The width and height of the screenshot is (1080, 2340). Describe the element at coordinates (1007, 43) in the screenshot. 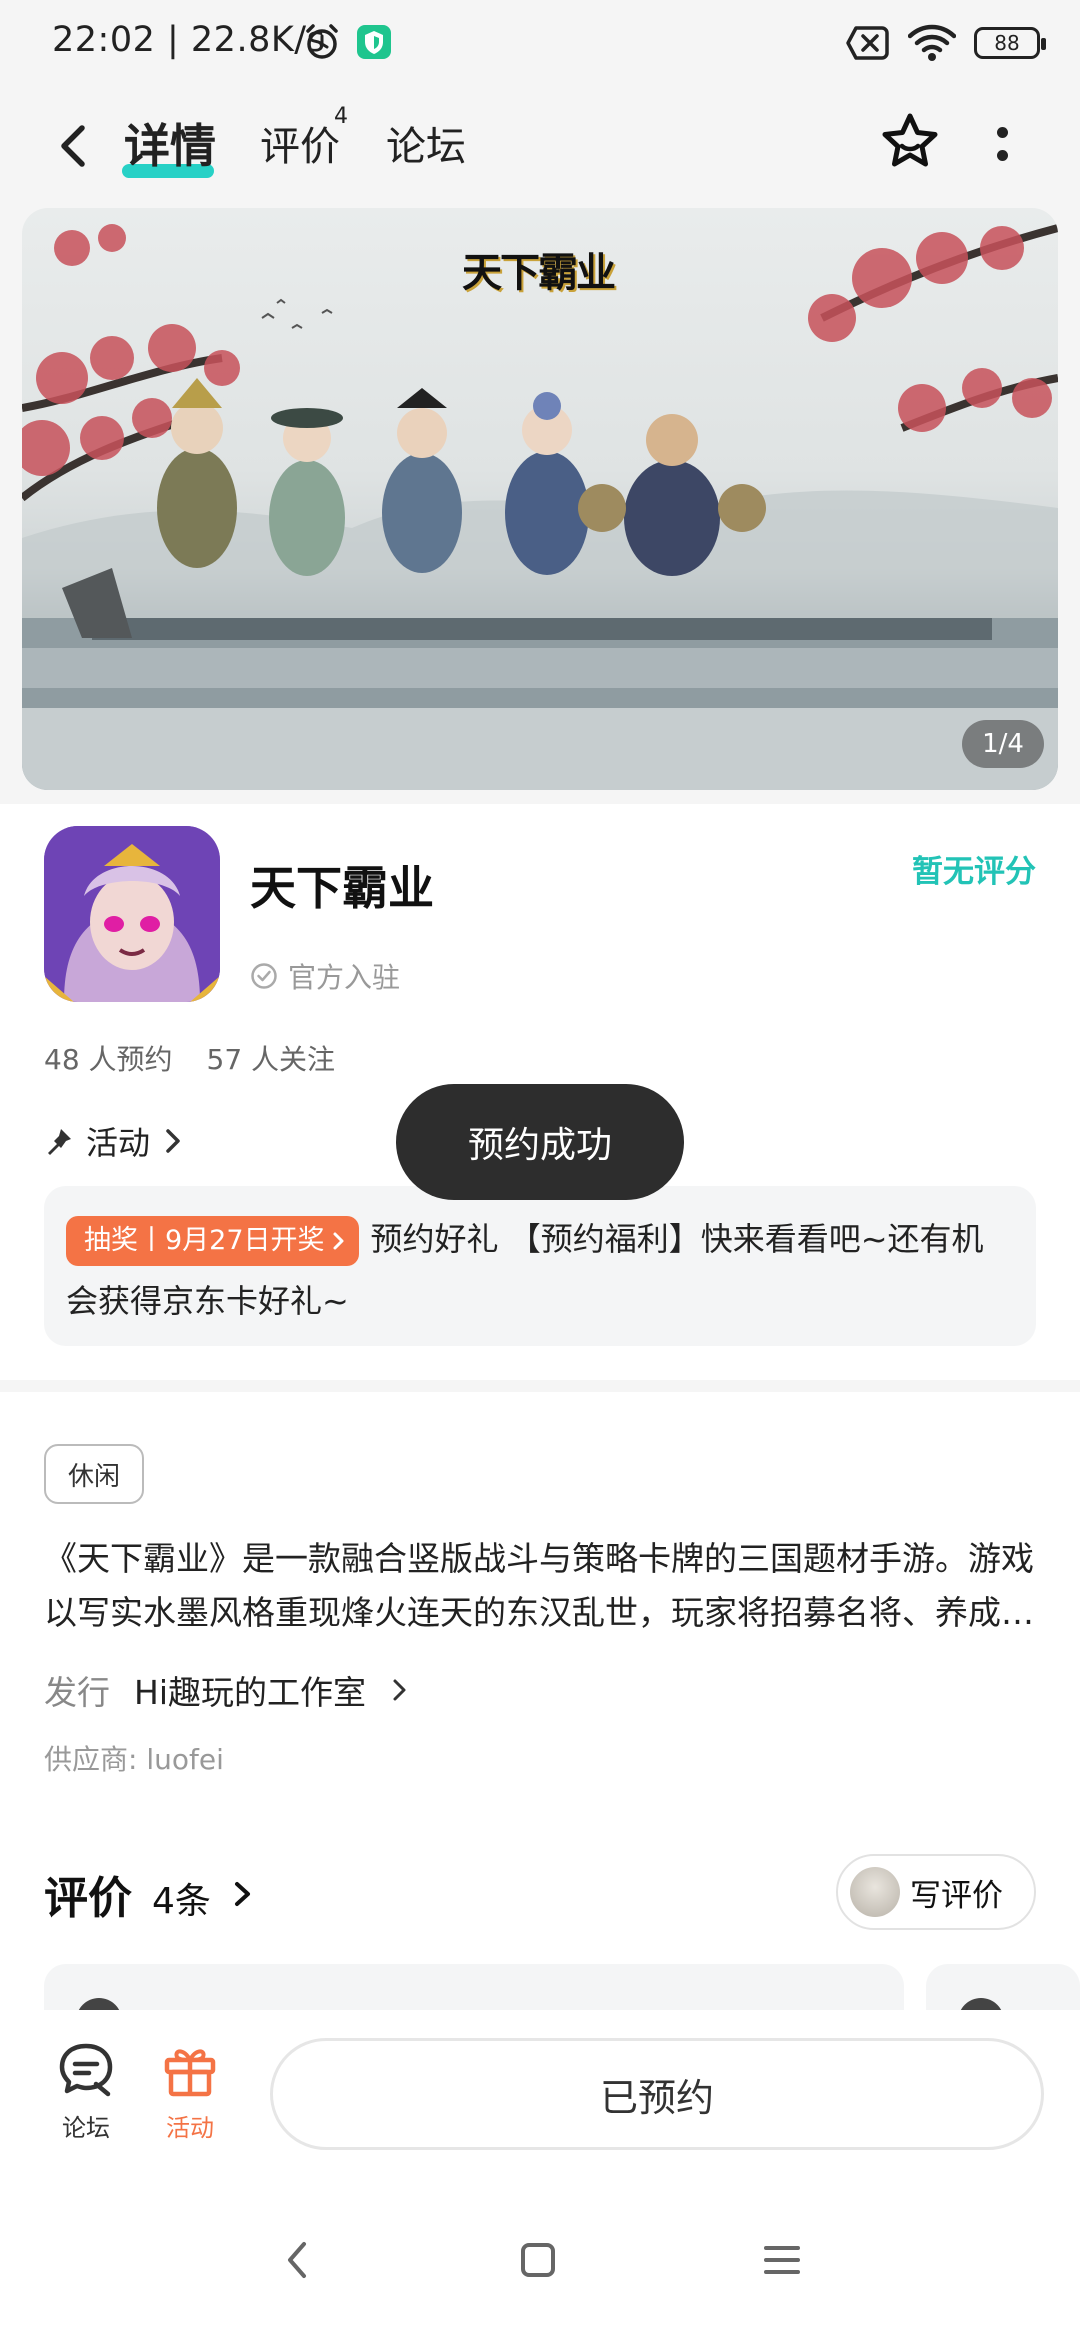

I see `battery-level: 88` at that location.